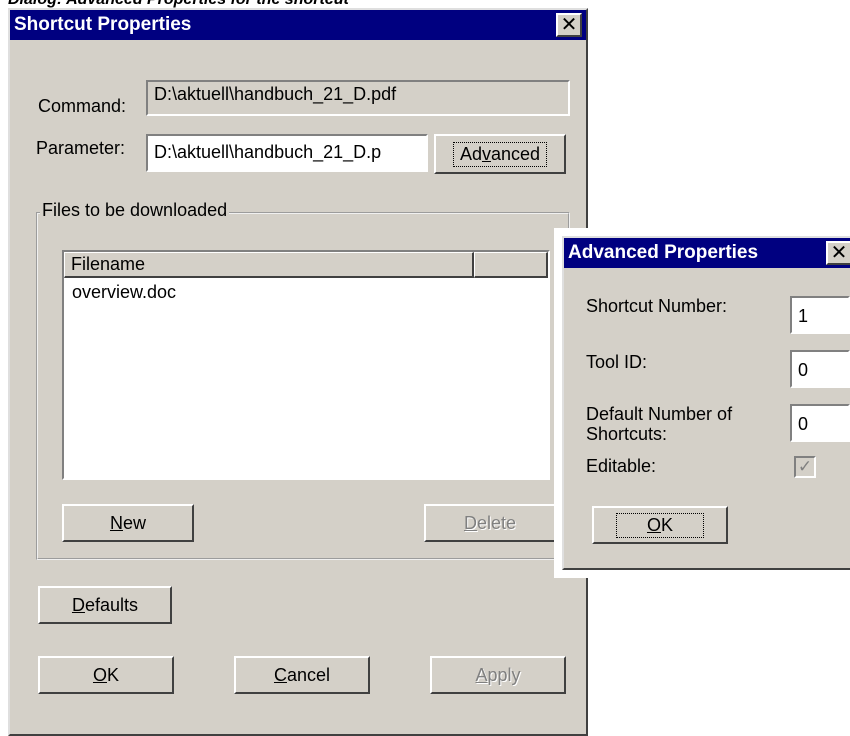  I want to click on apply-button-label: Apply, so click(498, 674).